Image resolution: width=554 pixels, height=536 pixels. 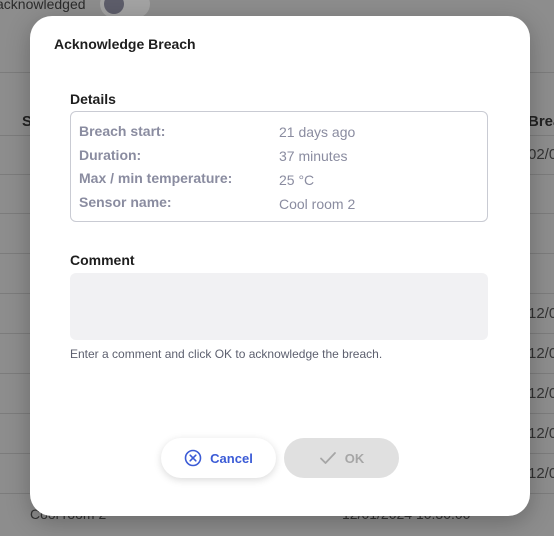 What do you see at coordinates (43, 6) in the screenshot?
I see `acknowledged-toggle-label: acknowledged` at bounding box center [43, 6].